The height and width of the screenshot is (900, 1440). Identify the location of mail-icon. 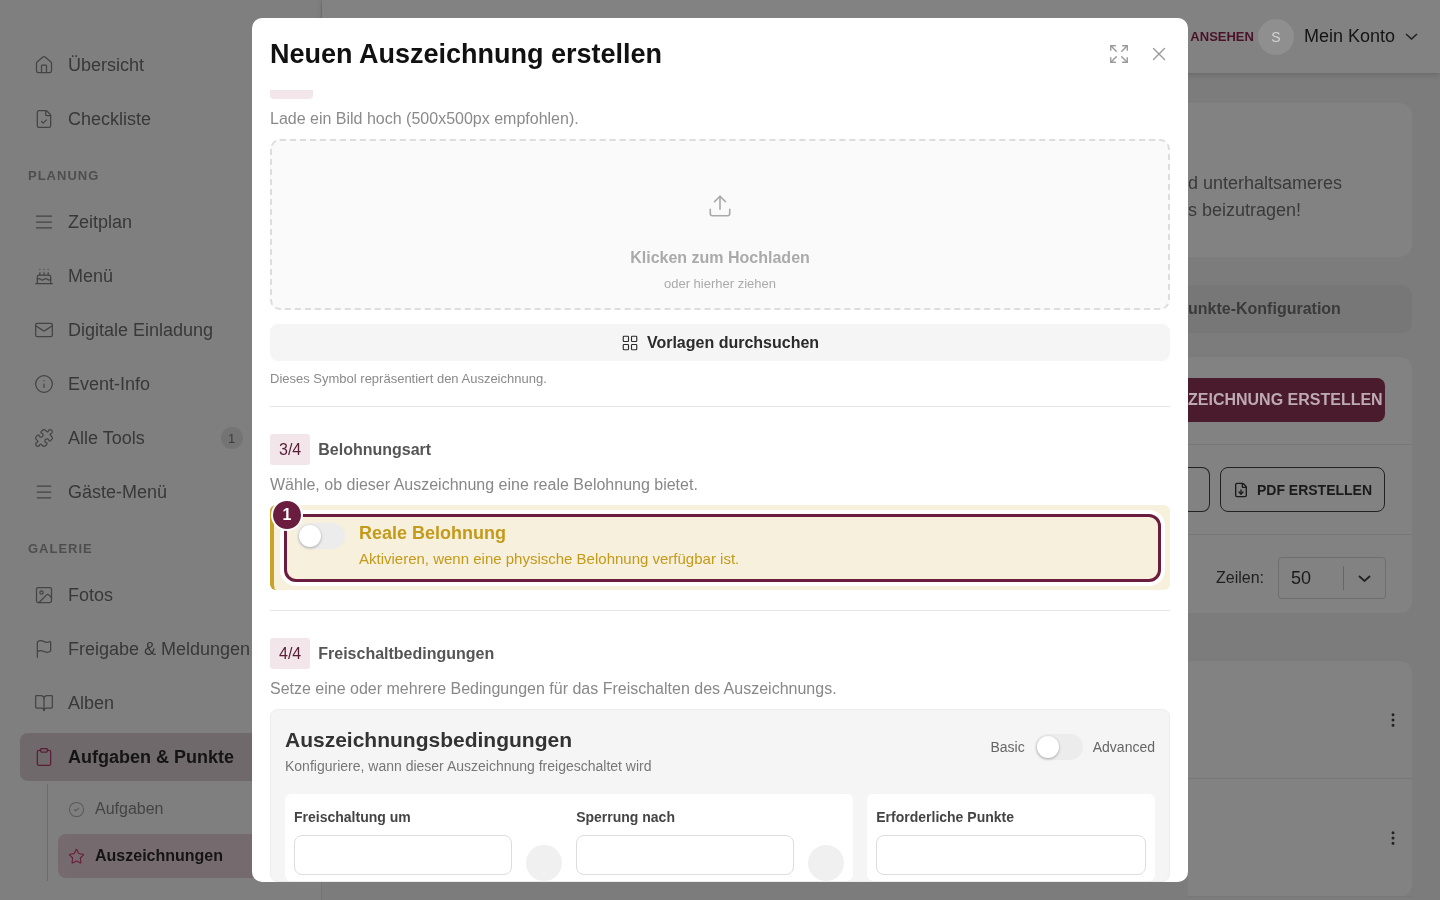
(44, 330).